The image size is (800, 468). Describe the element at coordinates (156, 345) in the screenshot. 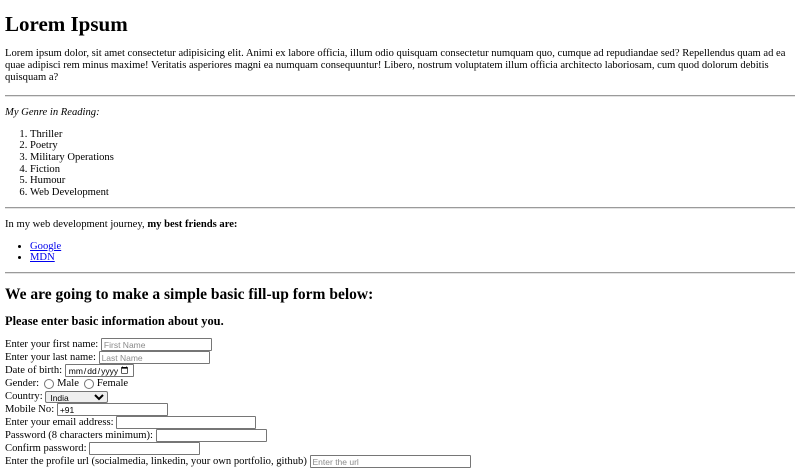

I see `first-name-input` at that location.